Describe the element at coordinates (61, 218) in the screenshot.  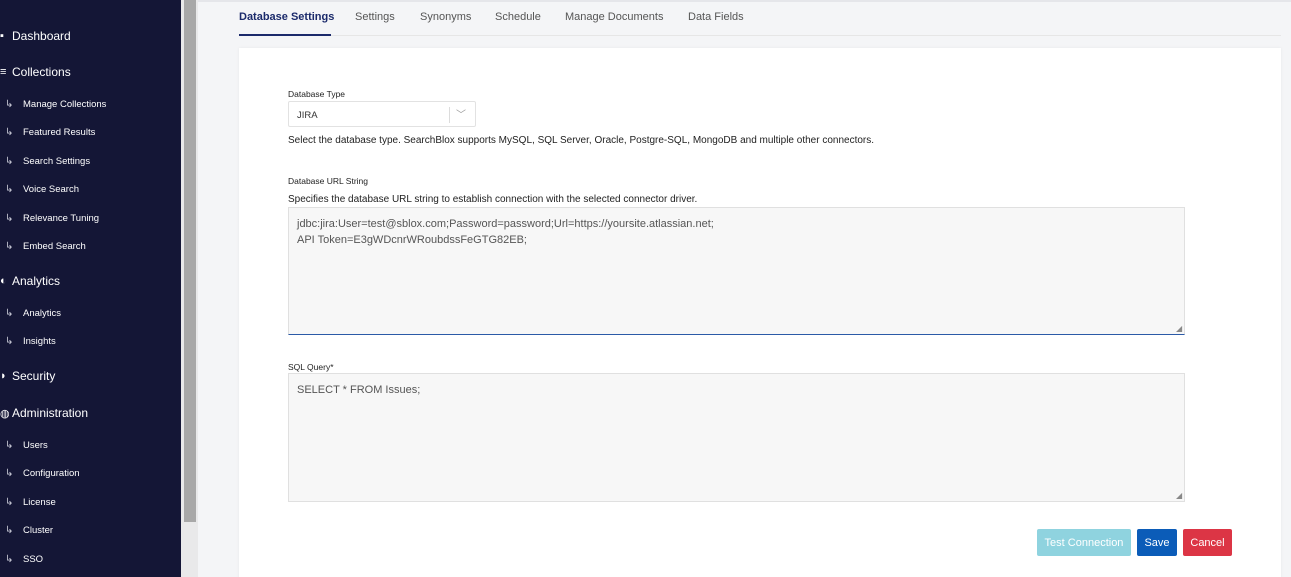
I see `sidebar-item-label: Relevance Tuning` at that location.